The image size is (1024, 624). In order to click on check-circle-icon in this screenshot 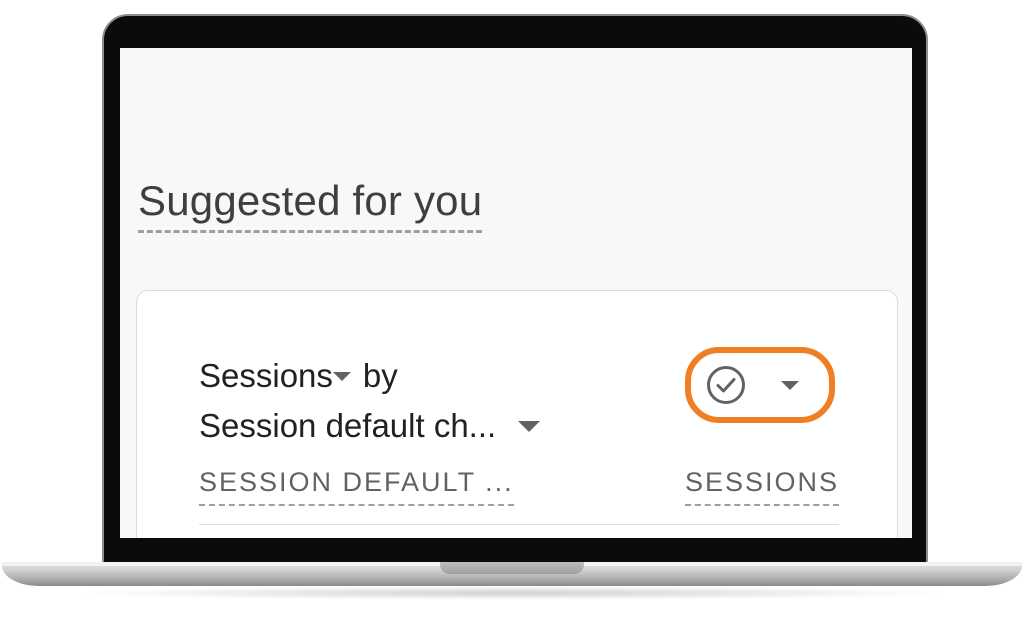, I will do `click(726, 385)`.